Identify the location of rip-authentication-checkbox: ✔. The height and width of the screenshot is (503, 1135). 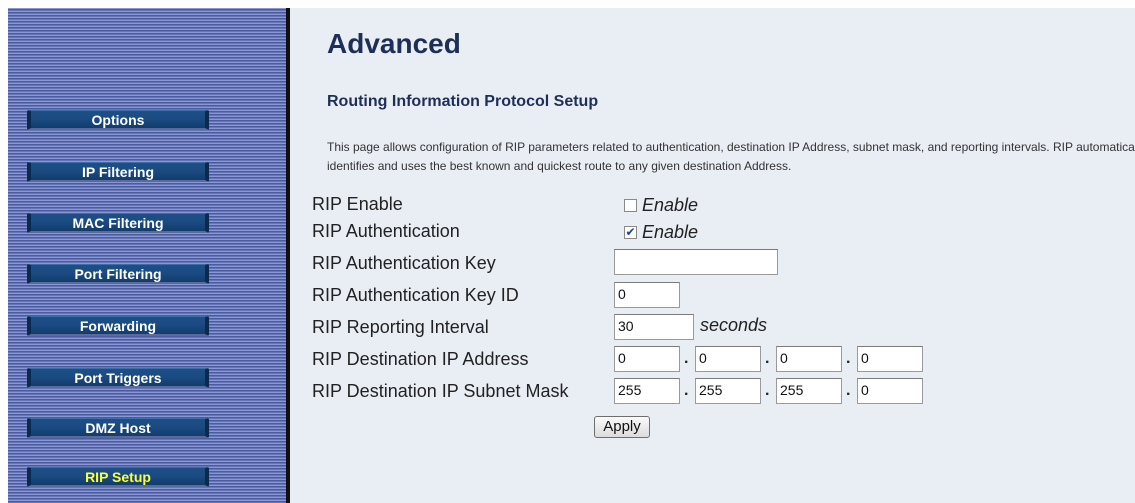
(630, 232).